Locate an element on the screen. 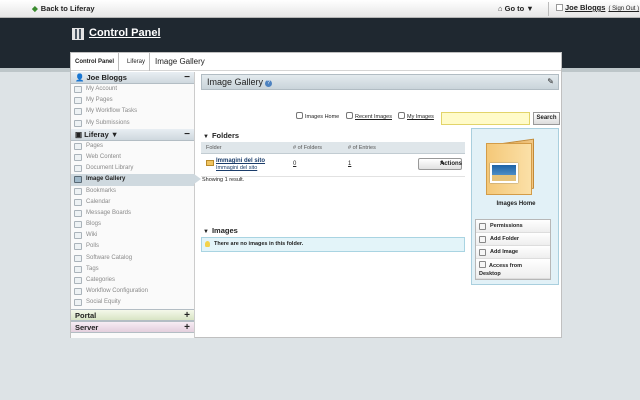  sidebar-item-message-boards: Message Boards is located at coordinates (132, 213).